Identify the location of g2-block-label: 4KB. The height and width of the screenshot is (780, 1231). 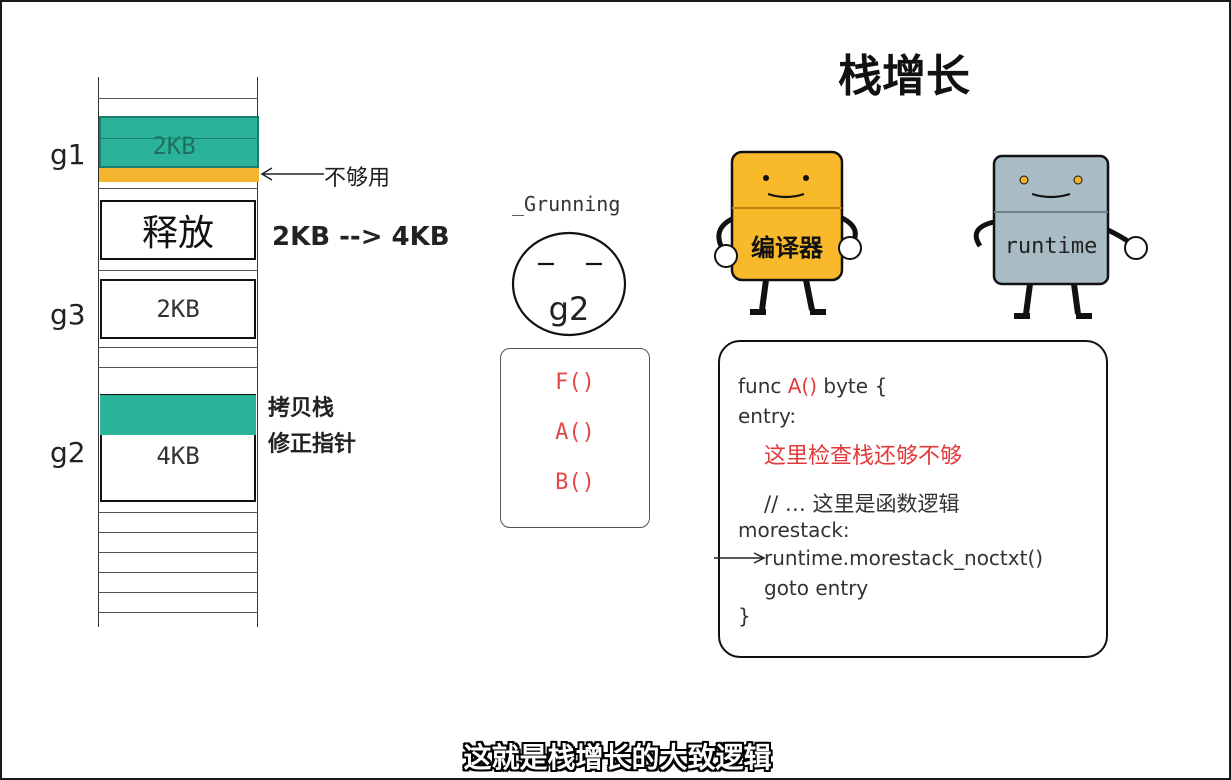
(178, 456).